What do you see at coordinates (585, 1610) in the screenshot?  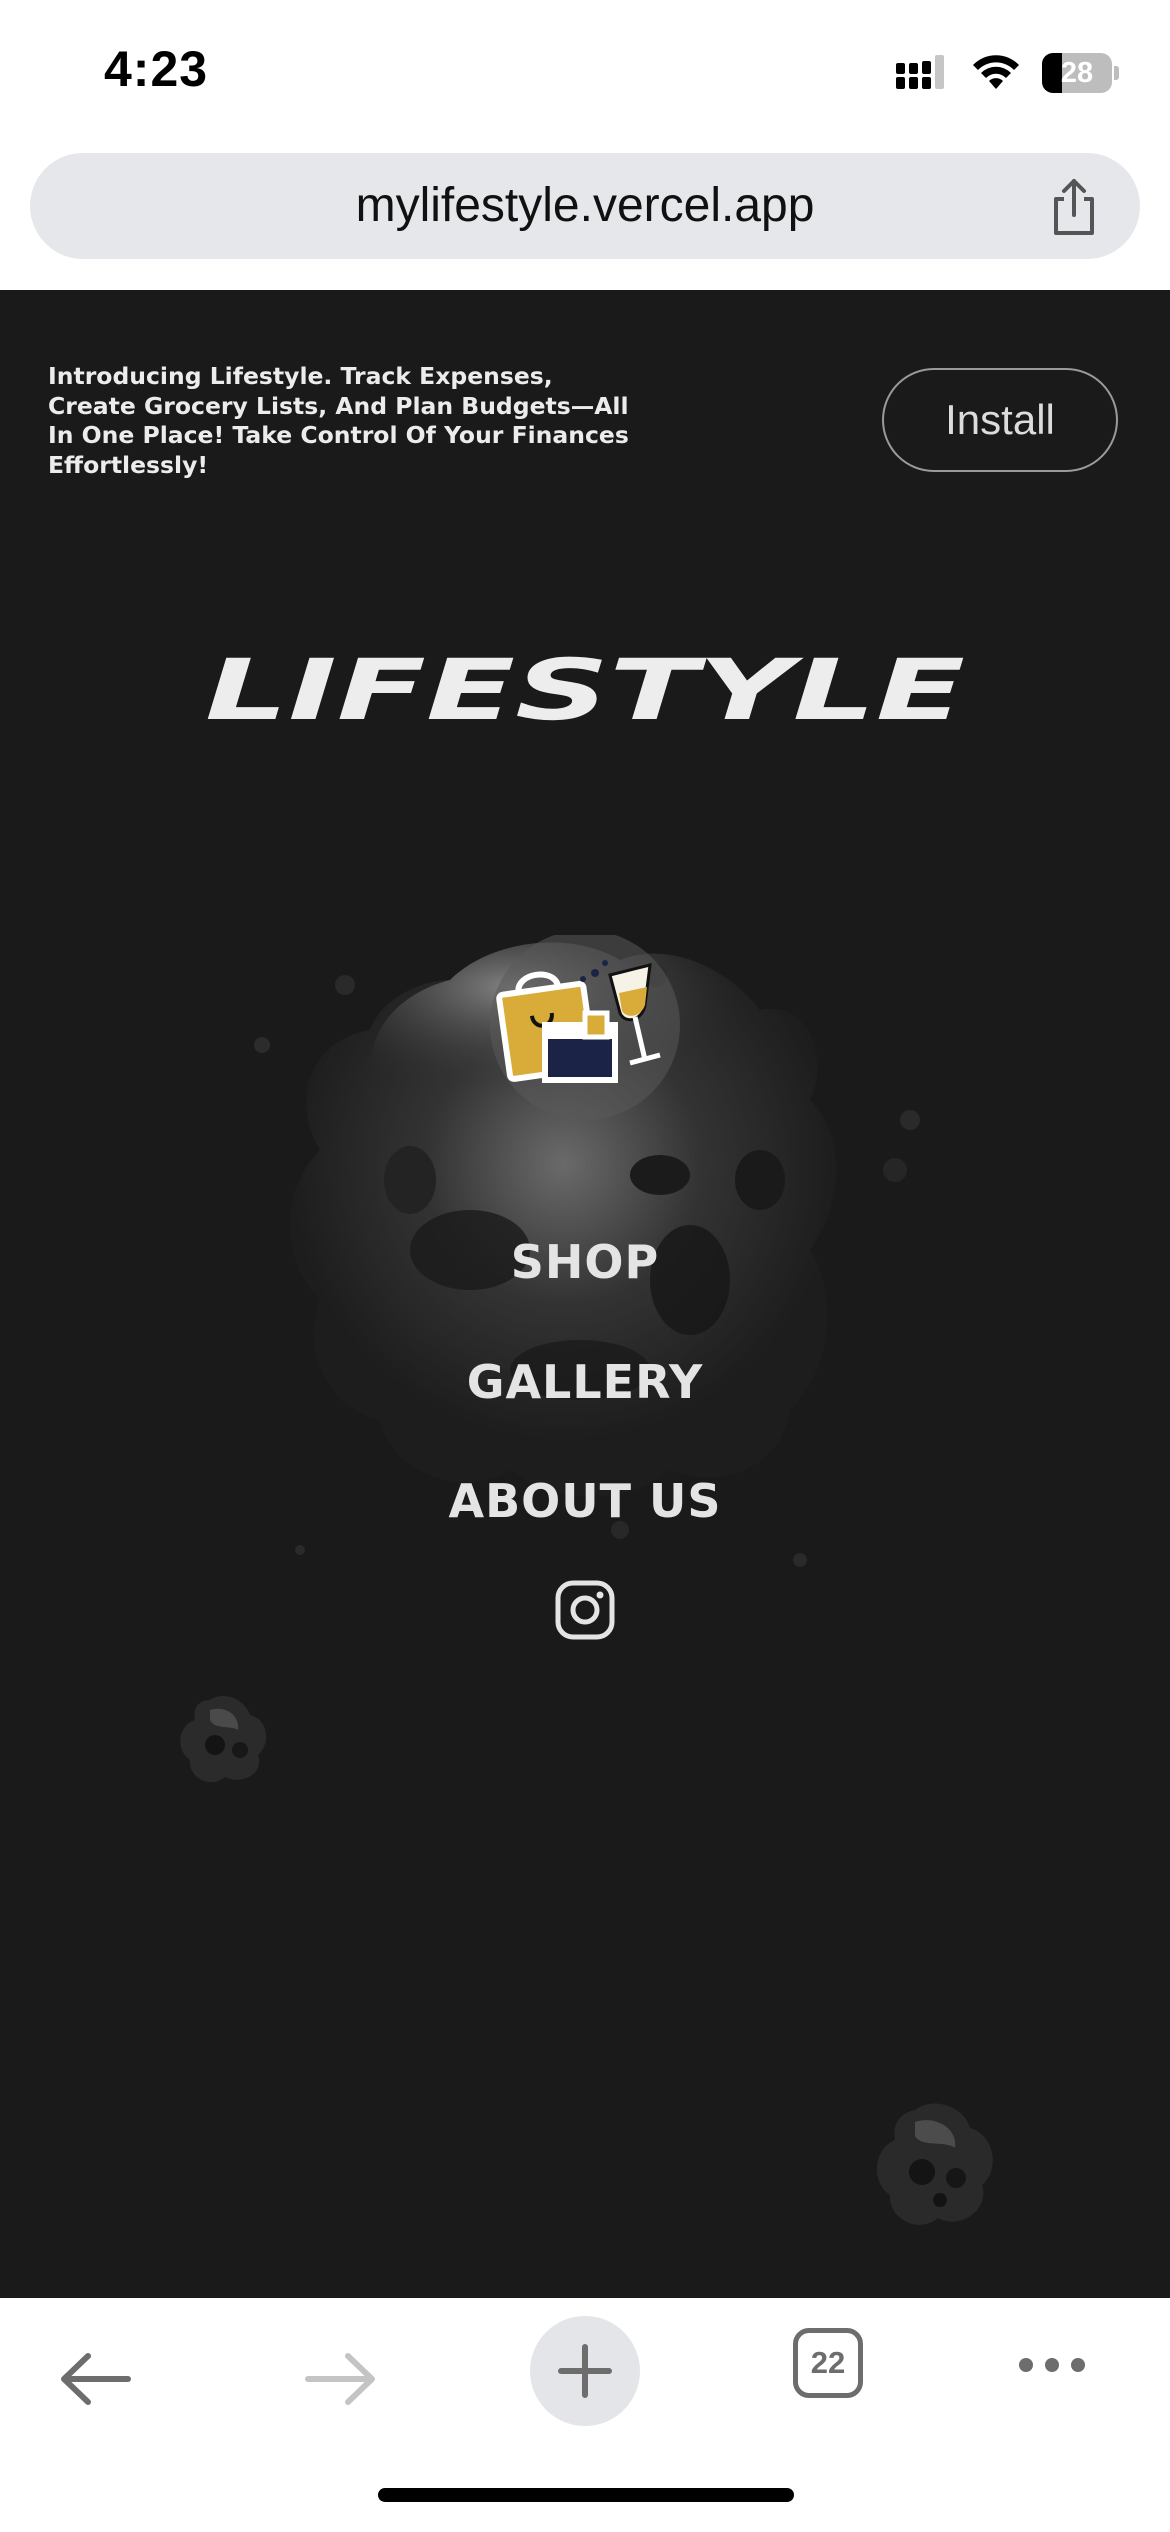 I see `instagram-icon` at bounding box center [585, 1610].